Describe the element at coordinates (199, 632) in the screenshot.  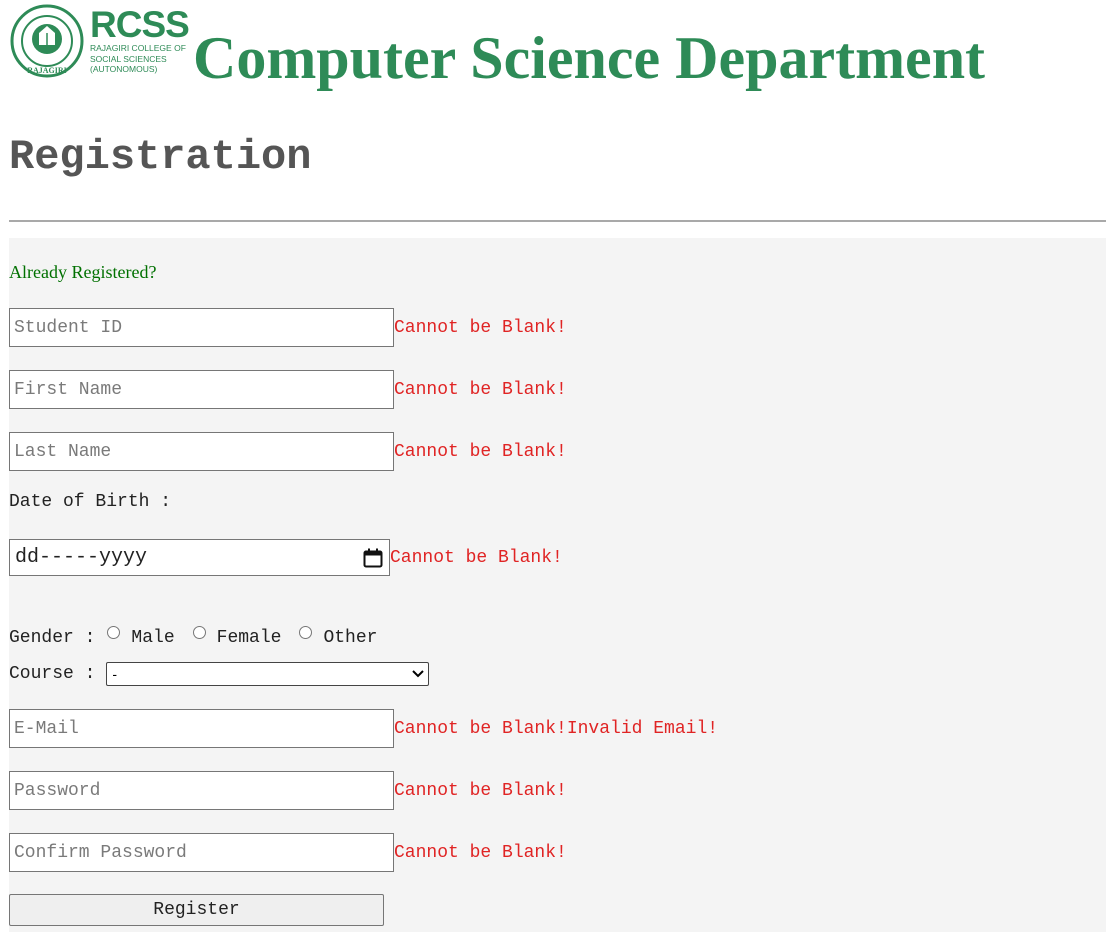
I see `gender-female-radio` at that location.